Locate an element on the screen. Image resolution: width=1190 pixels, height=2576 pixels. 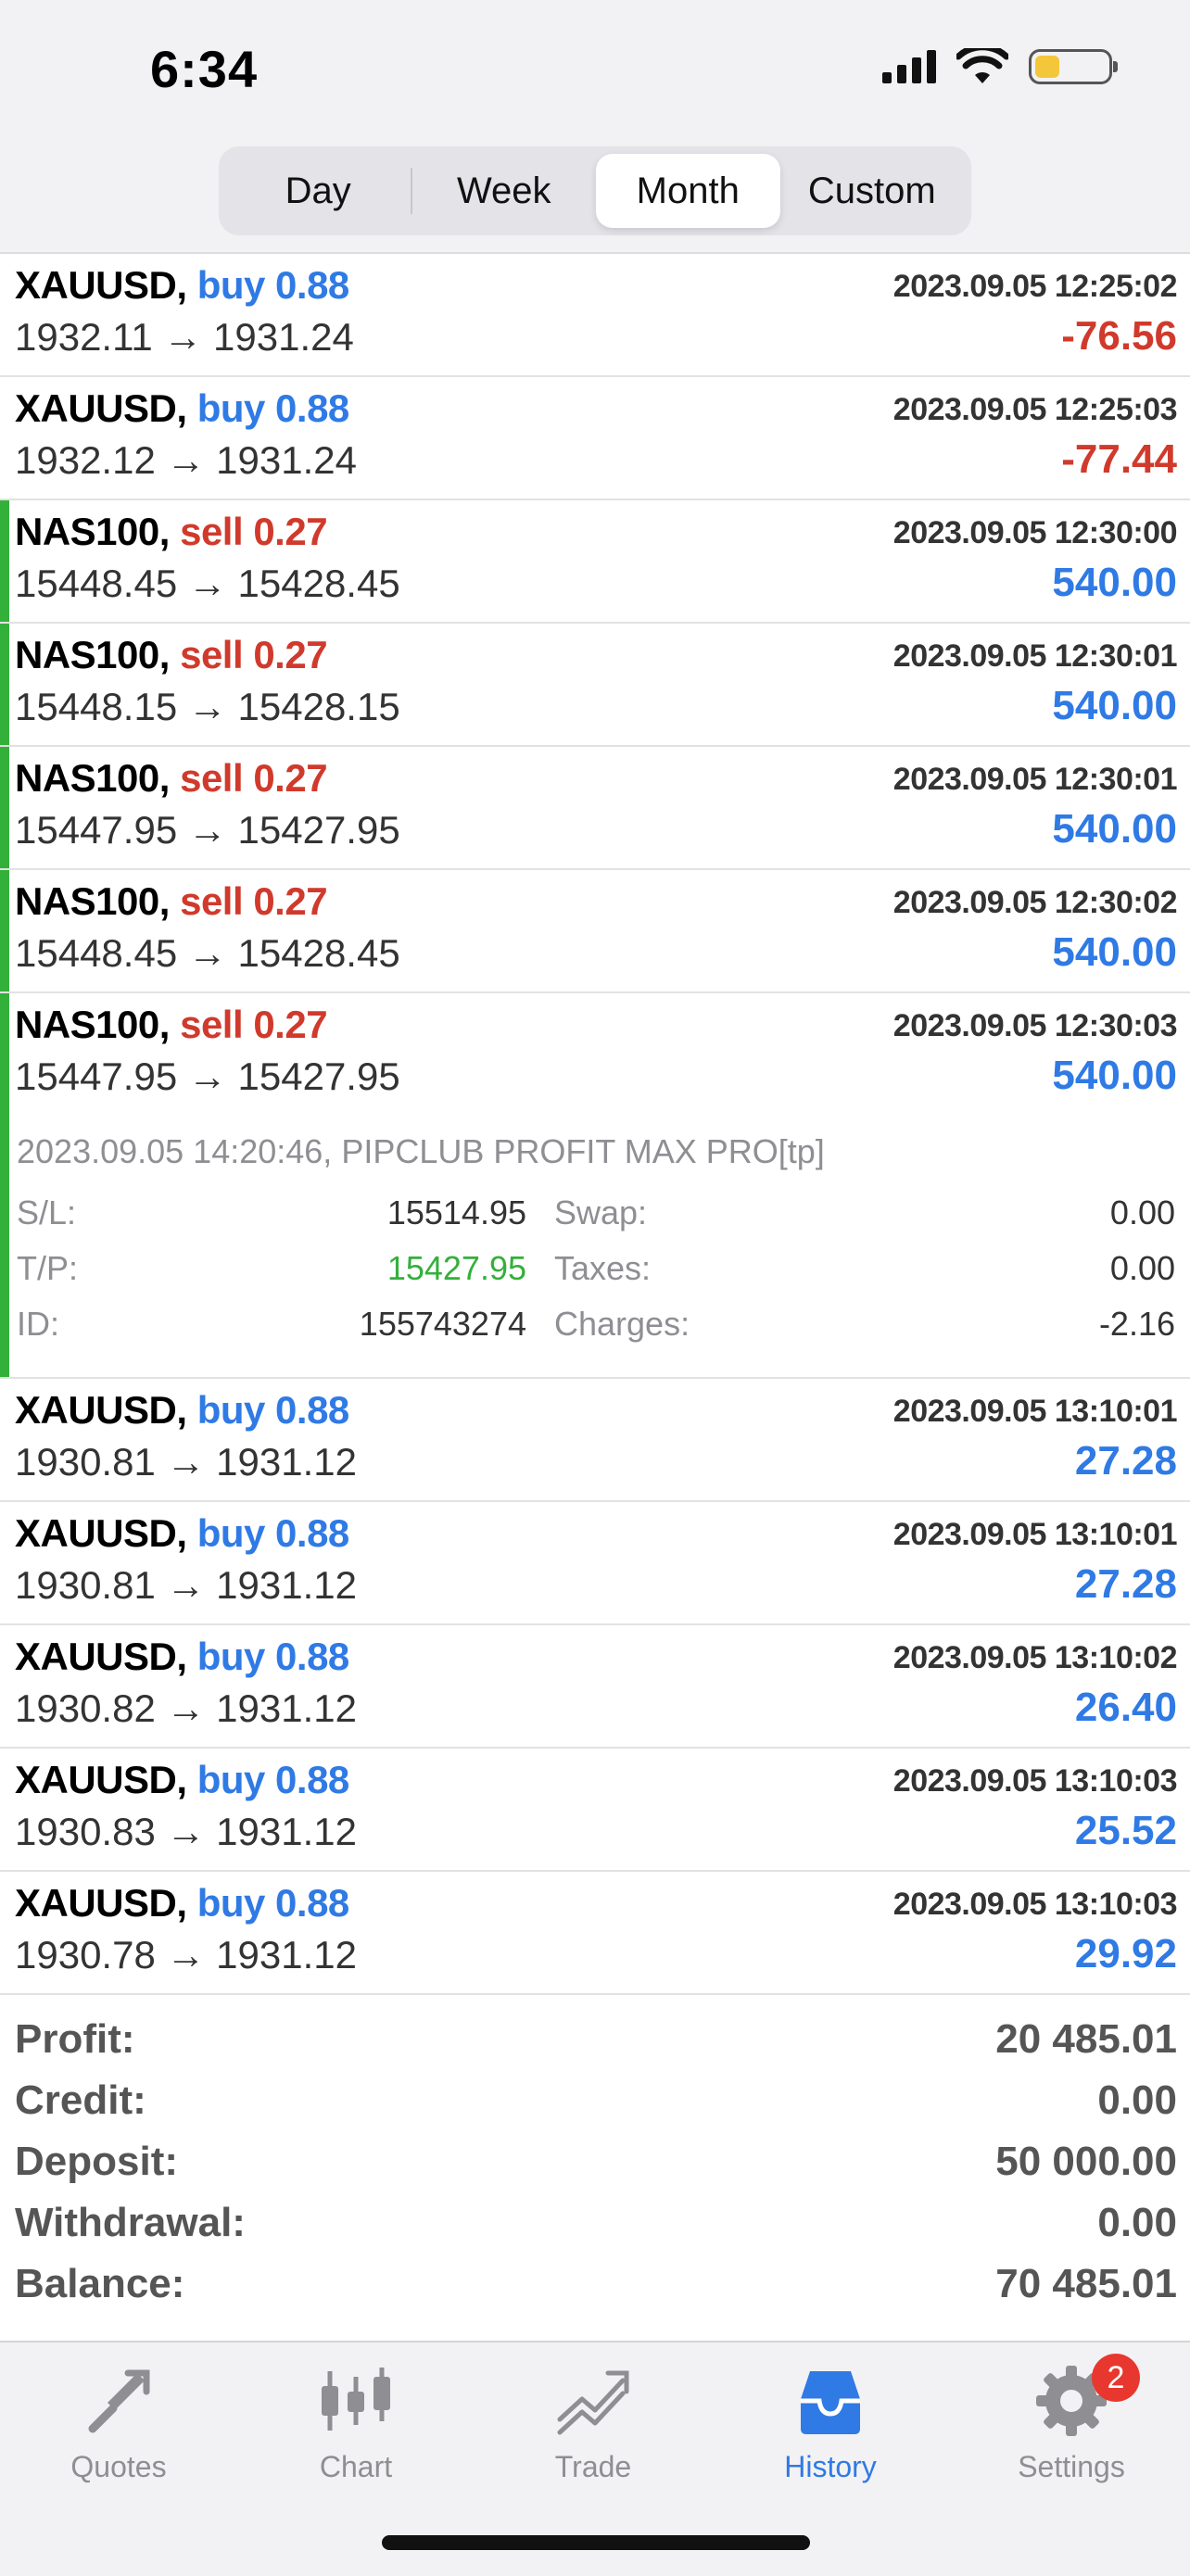
summary-label: Balance: is located at coordinates (100, 2283).